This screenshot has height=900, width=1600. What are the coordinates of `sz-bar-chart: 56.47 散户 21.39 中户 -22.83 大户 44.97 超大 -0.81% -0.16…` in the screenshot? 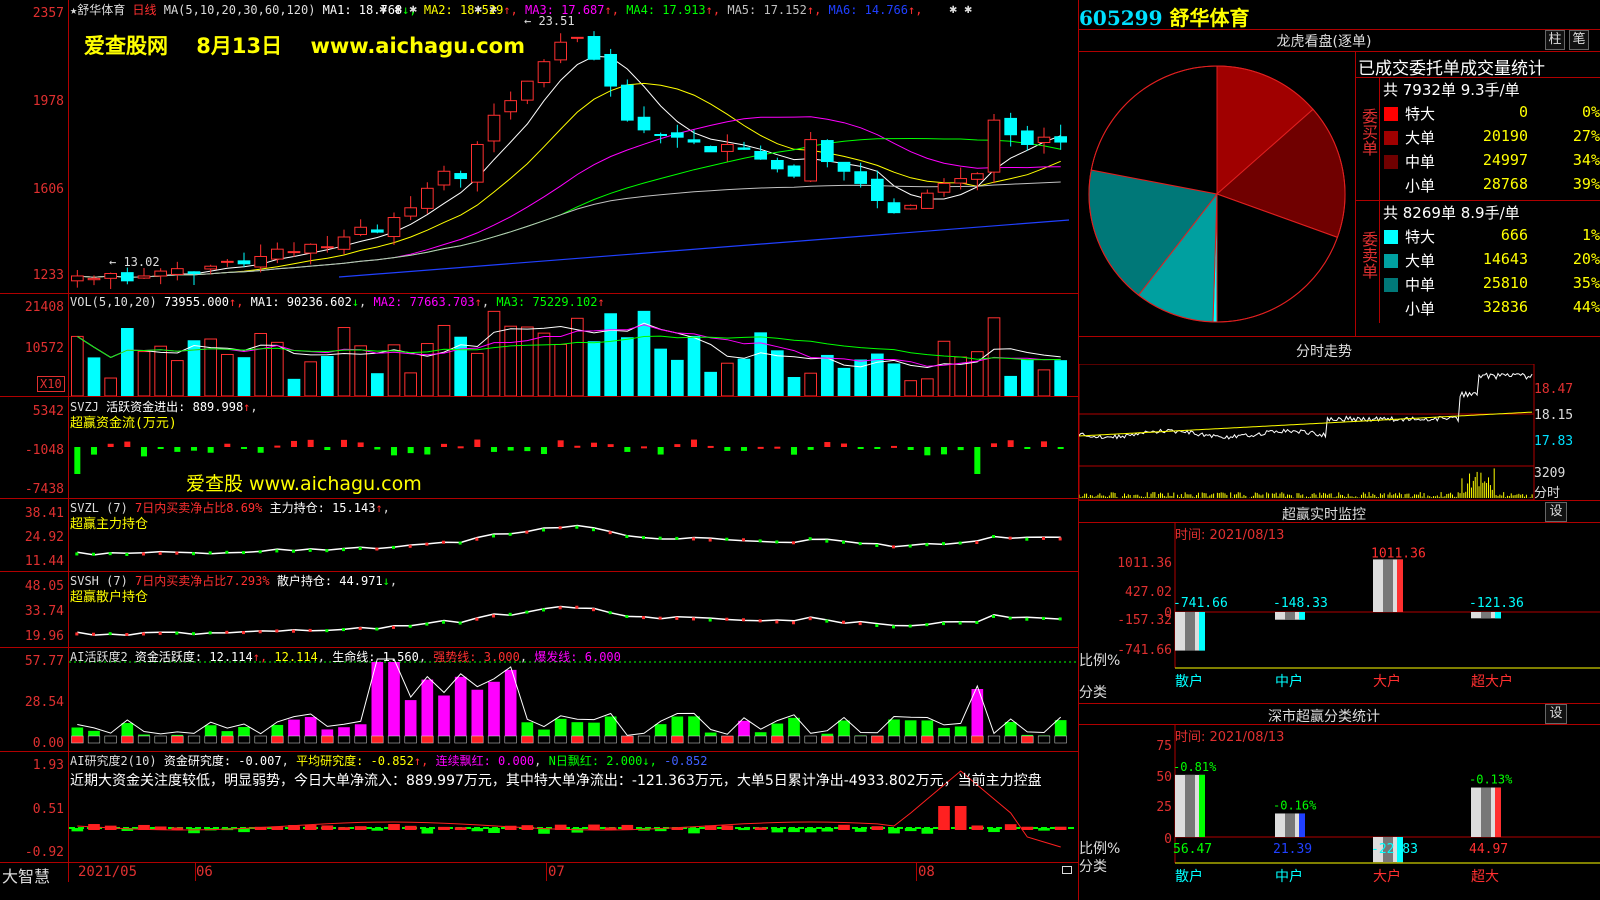 It's located at (1339, 812).